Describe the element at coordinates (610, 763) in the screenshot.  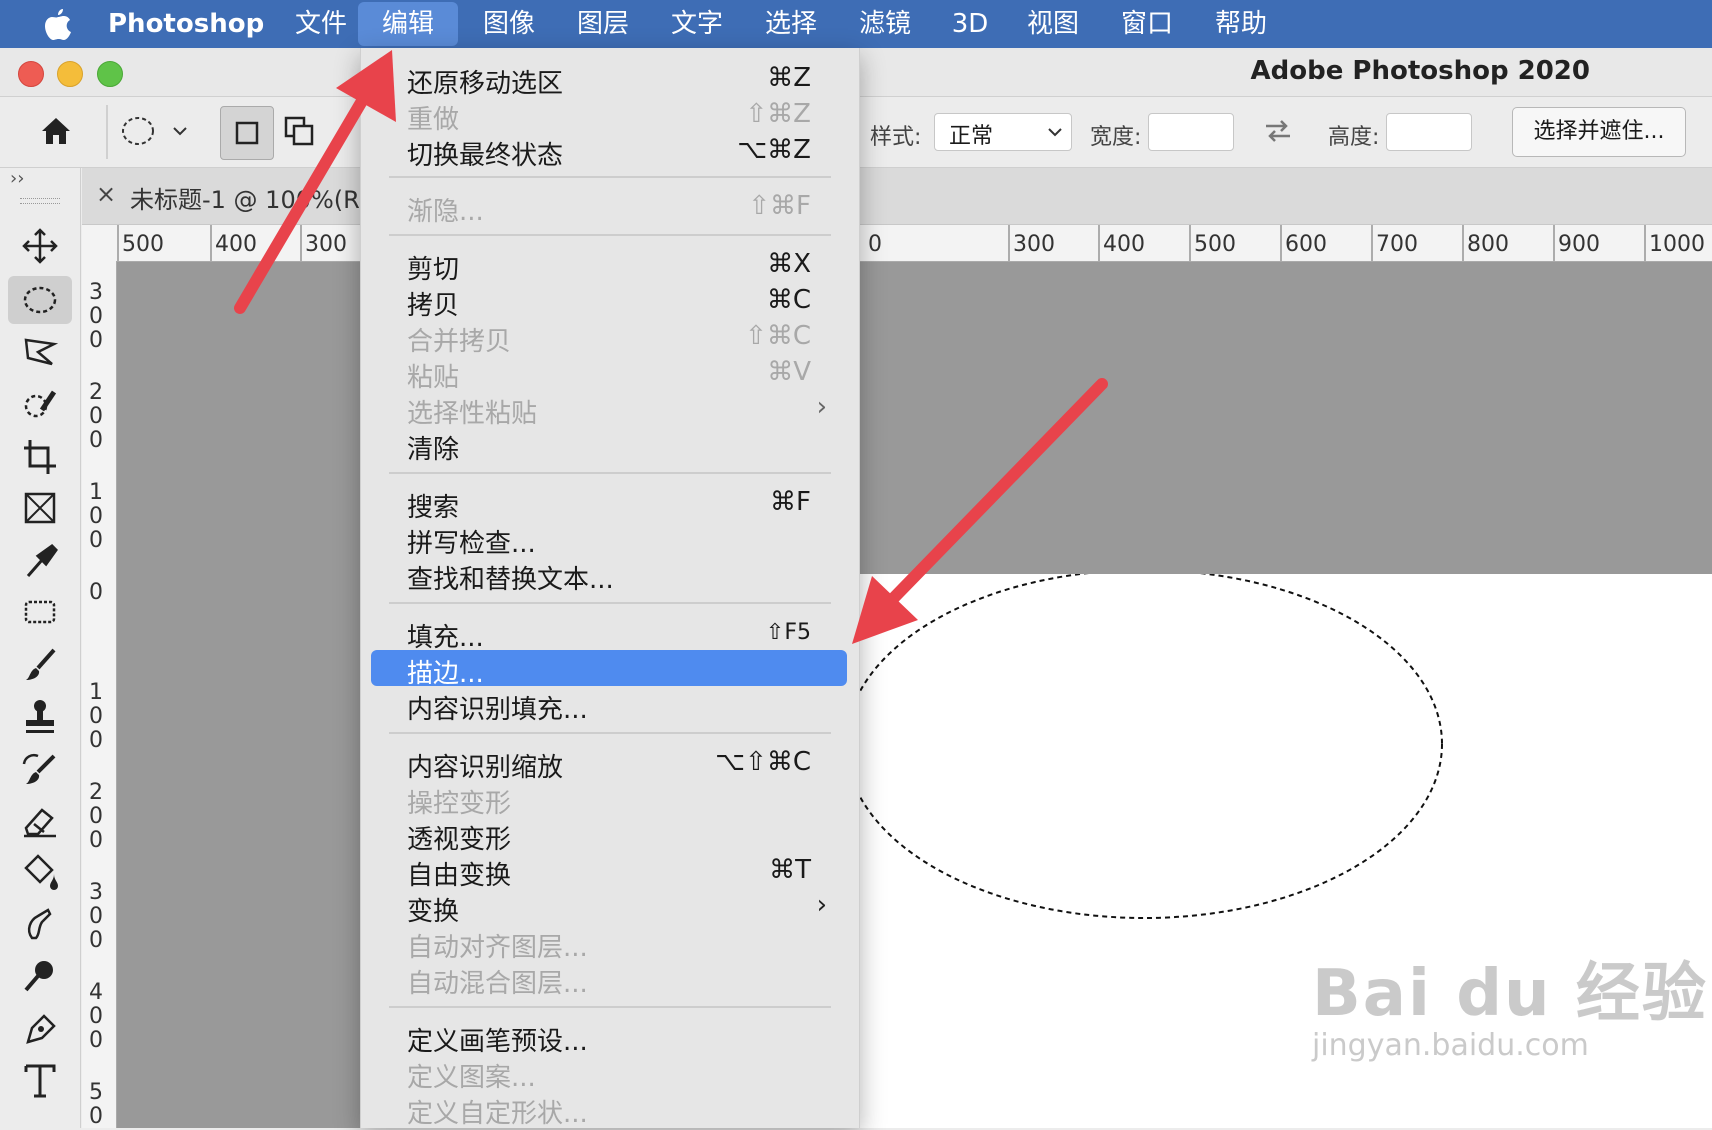
I see `menu-item-content-aware-scale: 内容识别缩放 ⌥⇧⌘C` at that location.